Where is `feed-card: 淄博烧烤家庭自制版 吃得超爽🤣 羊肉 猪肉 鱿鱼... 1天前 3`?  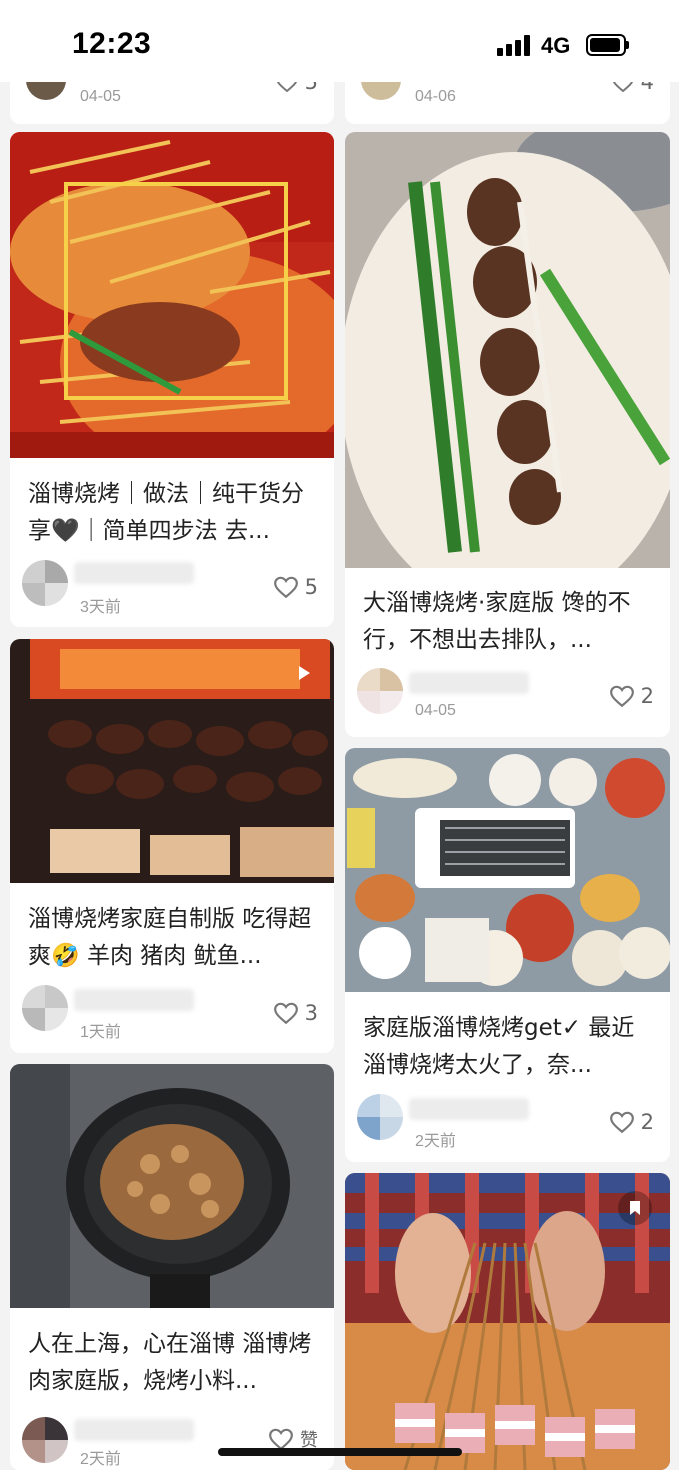 feed-card: 淄博烧烤家庭自制版 吃得超爽🤣 羊肉 猪肉 鱿鱼... 1天前 3 is located at coordinates (172, 846).